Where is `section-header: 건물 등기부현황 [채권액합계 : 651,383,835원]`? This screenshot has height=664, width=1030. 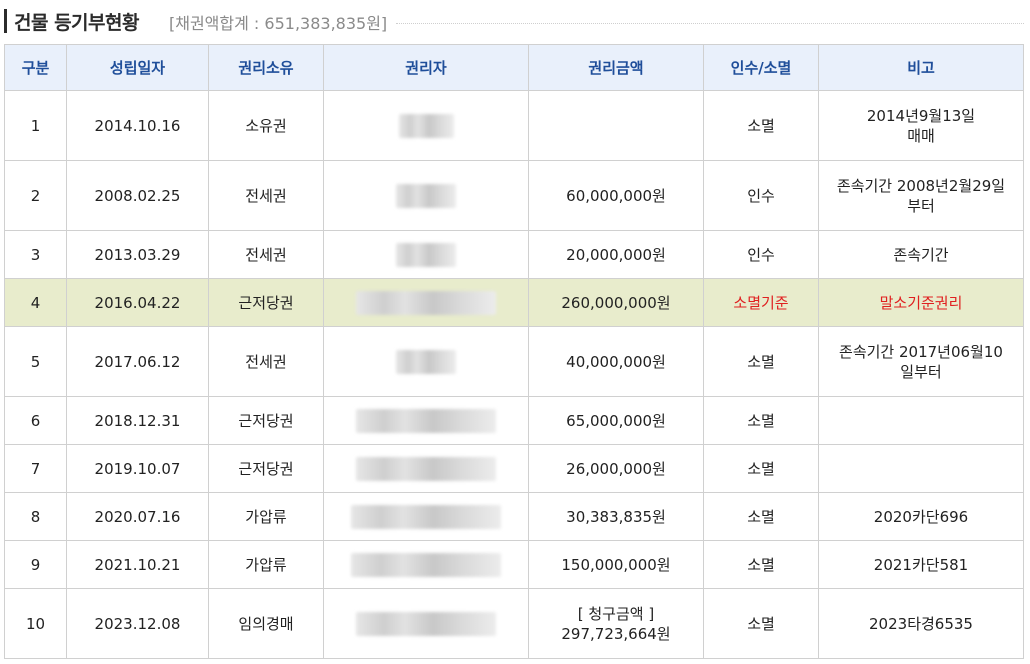
section-header: 건물 등기부현황 [채권액합계 : 651,383,835원] is located at coordinates (515, 22).